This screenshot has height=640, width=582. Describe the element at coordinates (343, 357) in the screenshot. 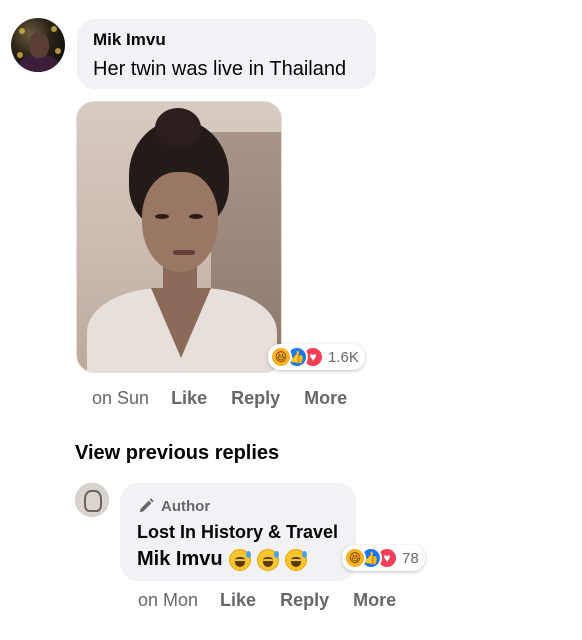

I see `reaction-count: 1.6K` at that location.